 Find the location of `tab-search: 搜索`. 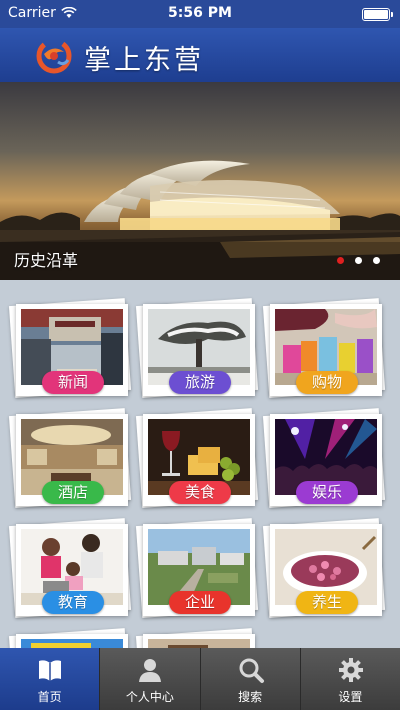

tab-search: 搜索 is located at coordinates (251, 679).